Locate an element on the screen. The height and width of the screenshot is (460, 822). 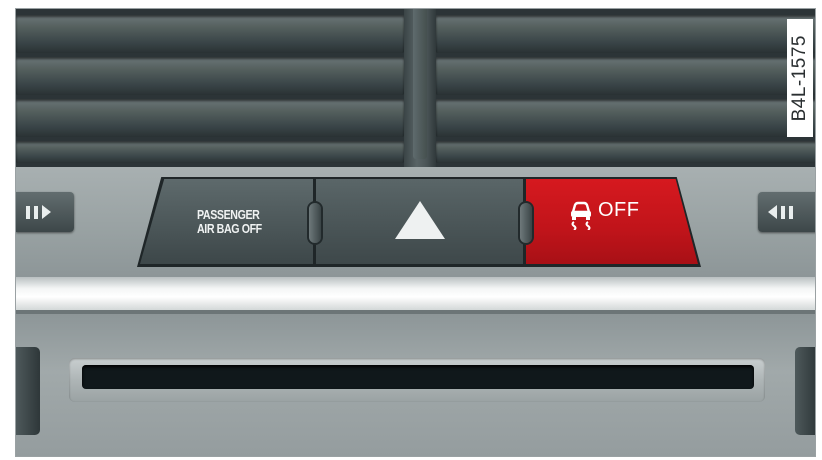
right-vent-thumbwheel is located at coordinates (786, 212).